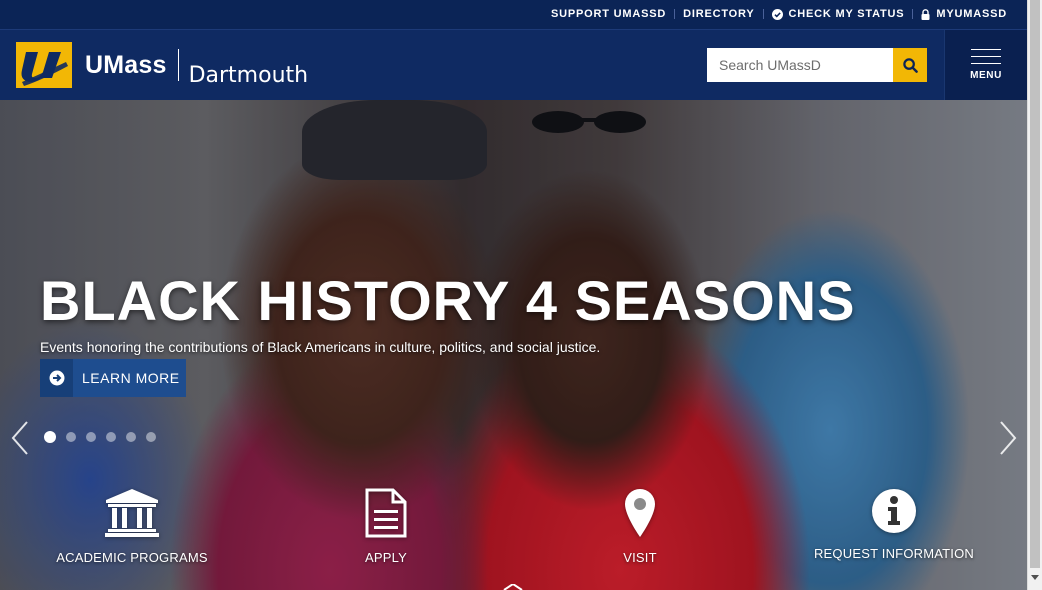  What do you see at coordinates (1008, 438) in the screenshot?
I see `next-slide-arrow` at bounding box center [1008, 438].